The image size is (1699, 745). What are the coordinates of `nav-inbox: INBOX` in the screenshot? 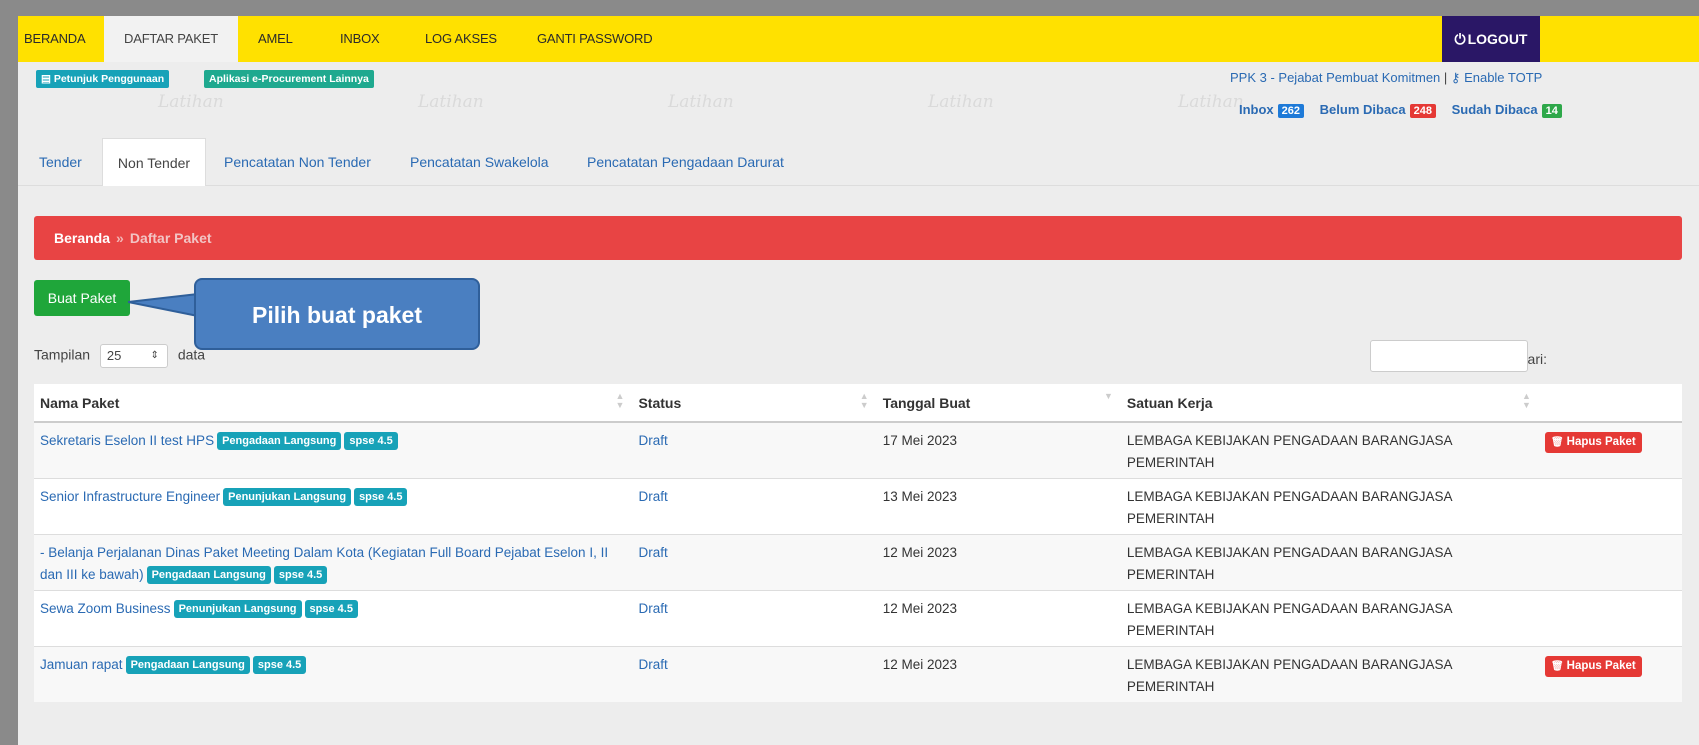 It's located at (360, 39).